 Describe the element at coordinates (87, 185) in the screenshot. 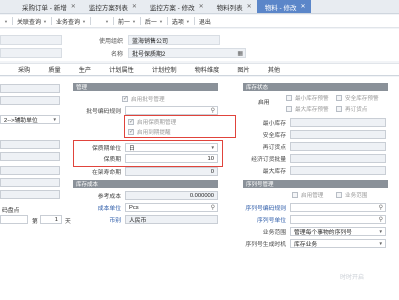

I see `cost-title: 库存成本` at that location.